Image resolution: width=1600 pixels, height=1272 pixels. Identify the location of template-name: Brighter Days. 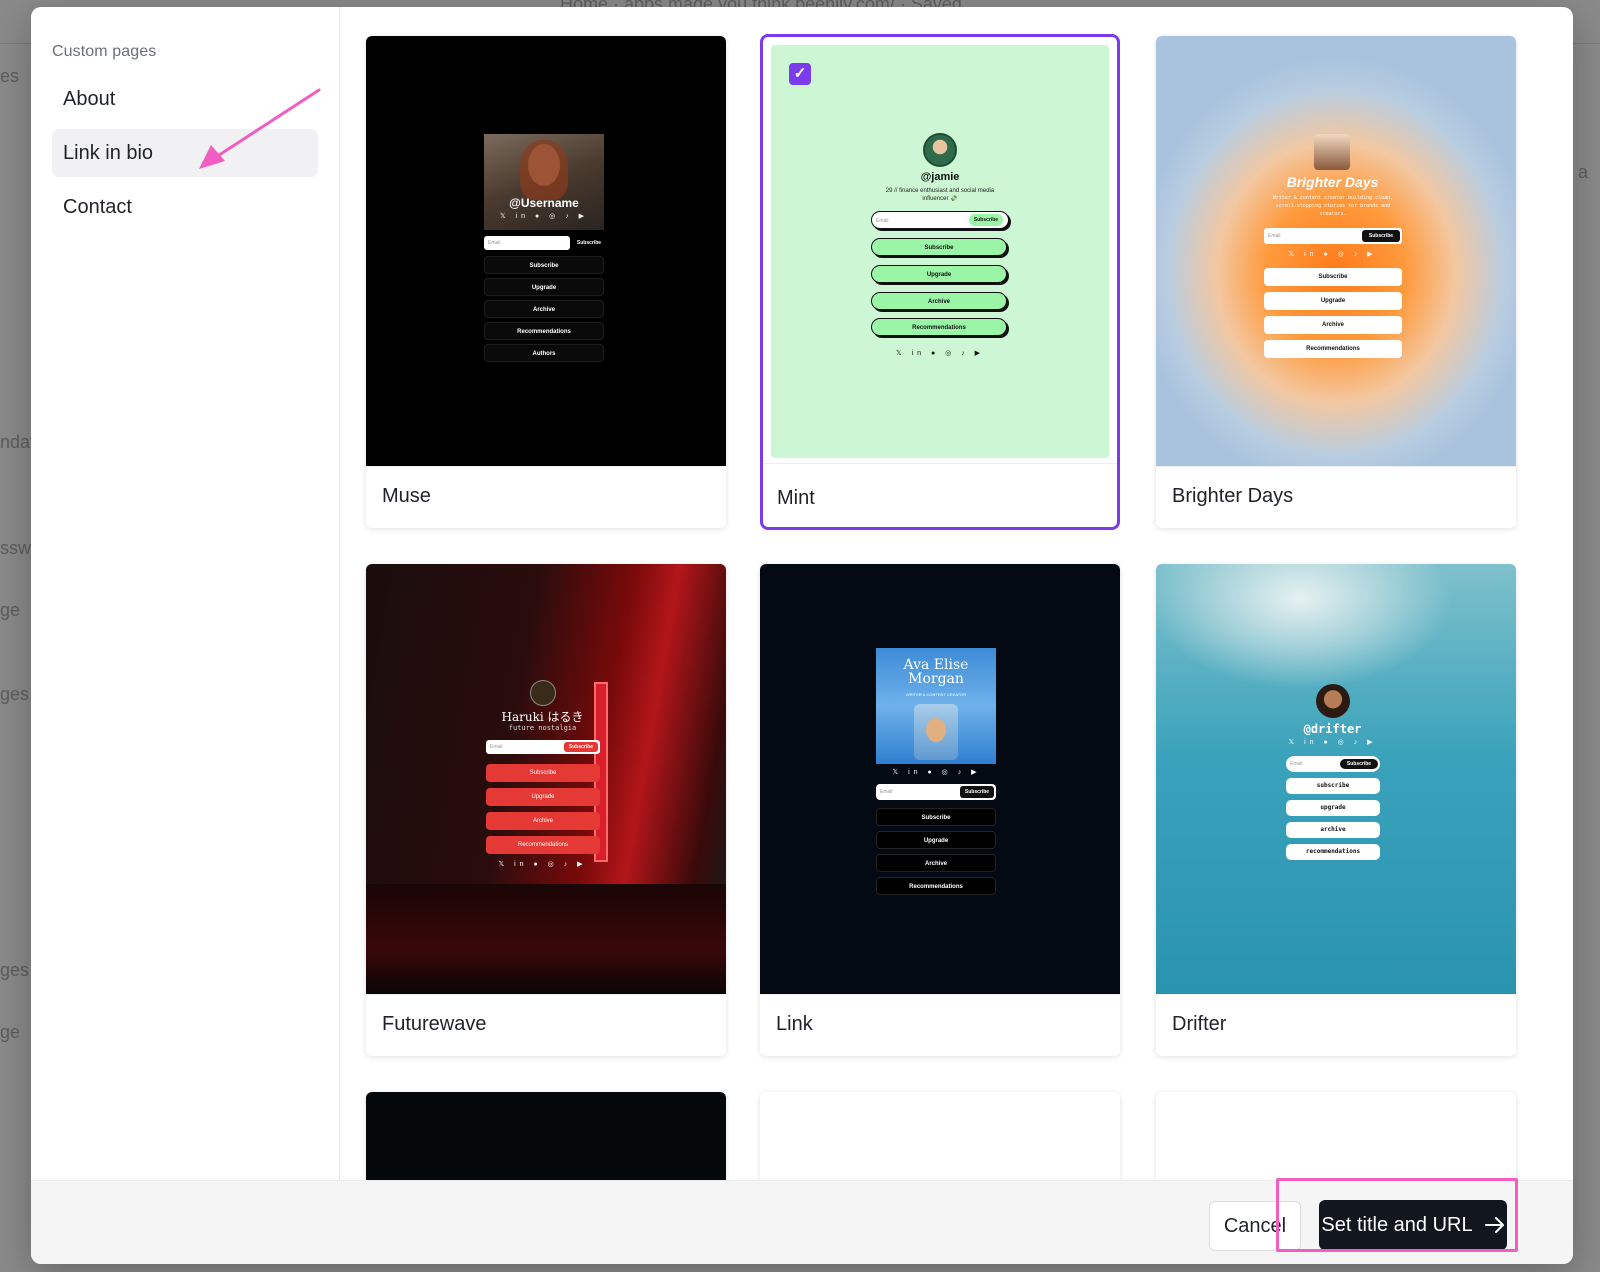
(1233, 496).